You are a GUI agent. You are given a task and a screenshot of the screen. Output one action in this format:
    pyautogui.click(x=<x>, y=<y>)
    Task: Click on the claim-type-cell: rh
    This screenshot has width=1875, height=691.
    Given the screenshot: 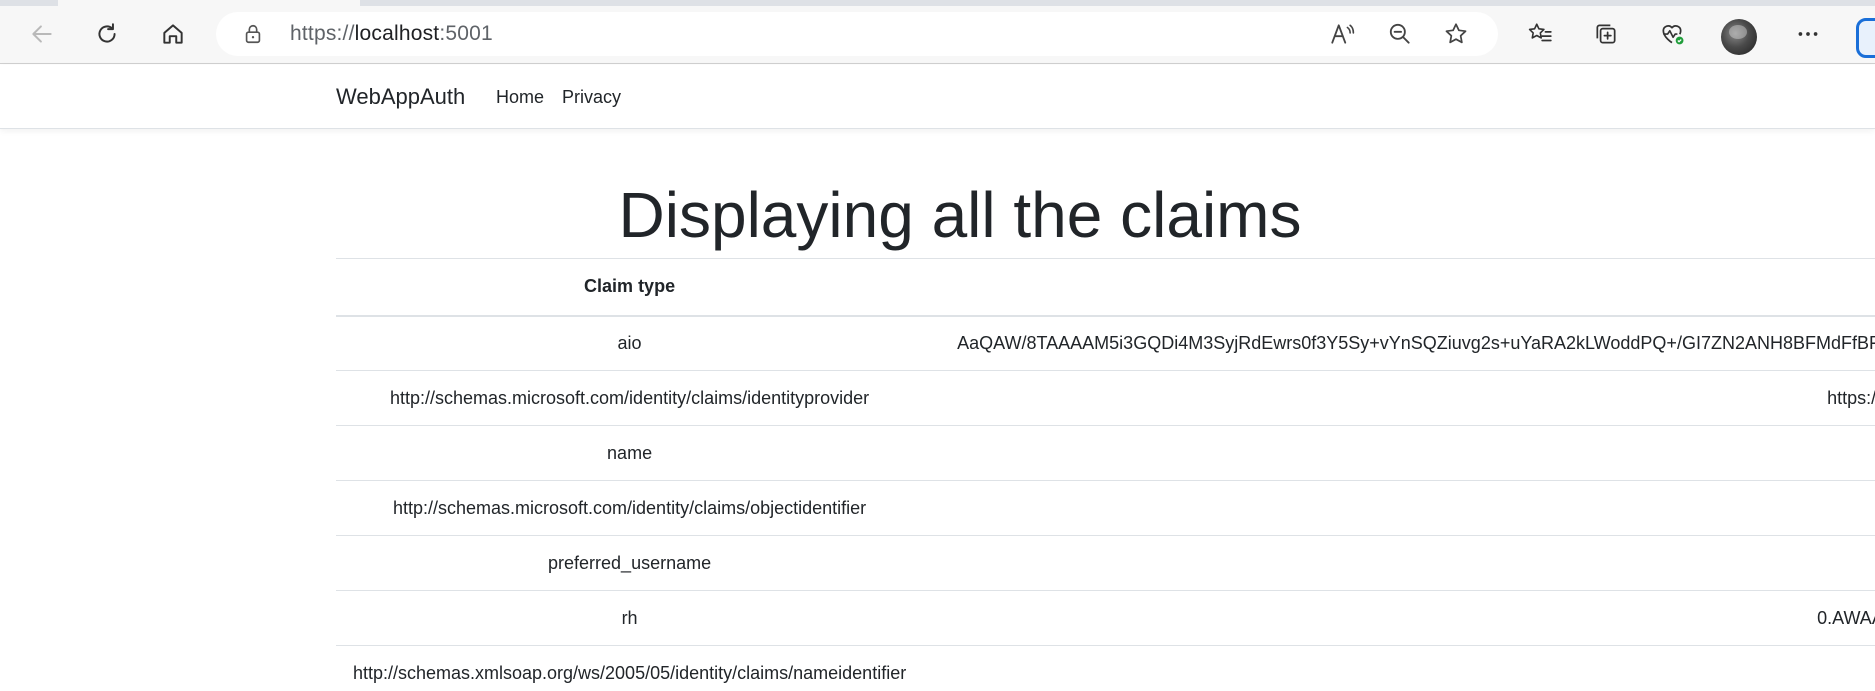 What is the action you would take?
    pyautogui.click(x=630, y=618)
    